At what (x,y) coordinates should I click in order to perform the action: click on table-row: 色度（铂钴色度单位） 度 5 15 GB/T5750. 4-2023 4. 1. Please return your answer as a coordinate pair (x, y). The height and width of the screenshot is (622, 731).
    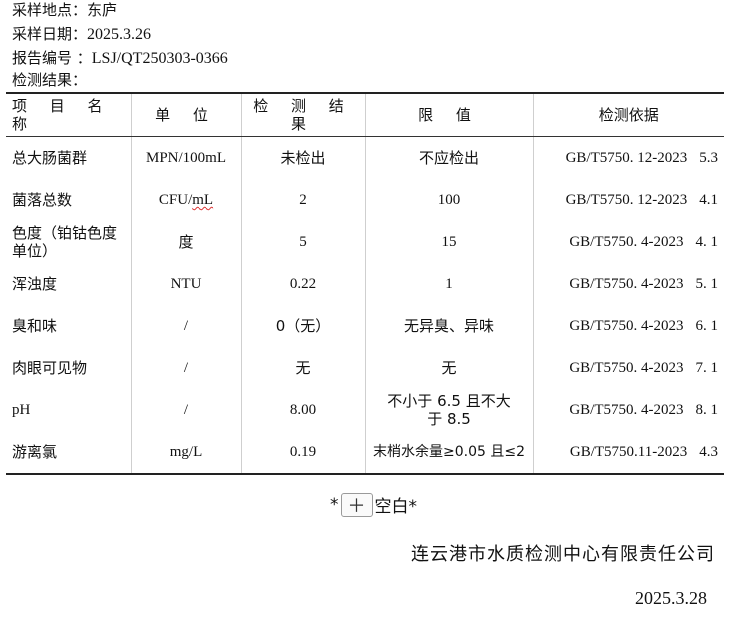
    Looking at the image, I should click on (365, 242).